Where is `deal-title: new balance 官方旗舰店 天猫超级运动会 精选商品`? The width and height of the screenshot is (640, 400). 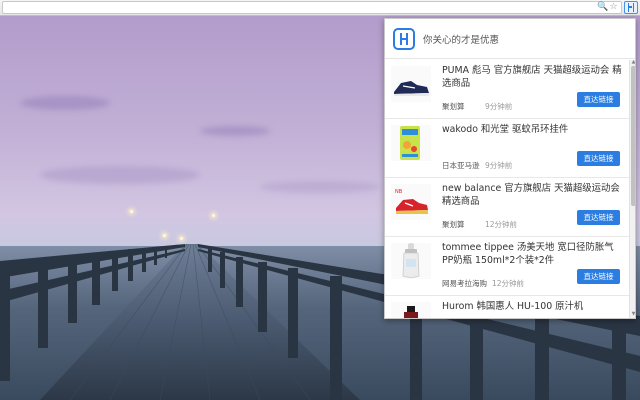 deal-title: new balance 官方旗舰店 天猫超级运动会 精选商品 is located at coordinates (533, 195).